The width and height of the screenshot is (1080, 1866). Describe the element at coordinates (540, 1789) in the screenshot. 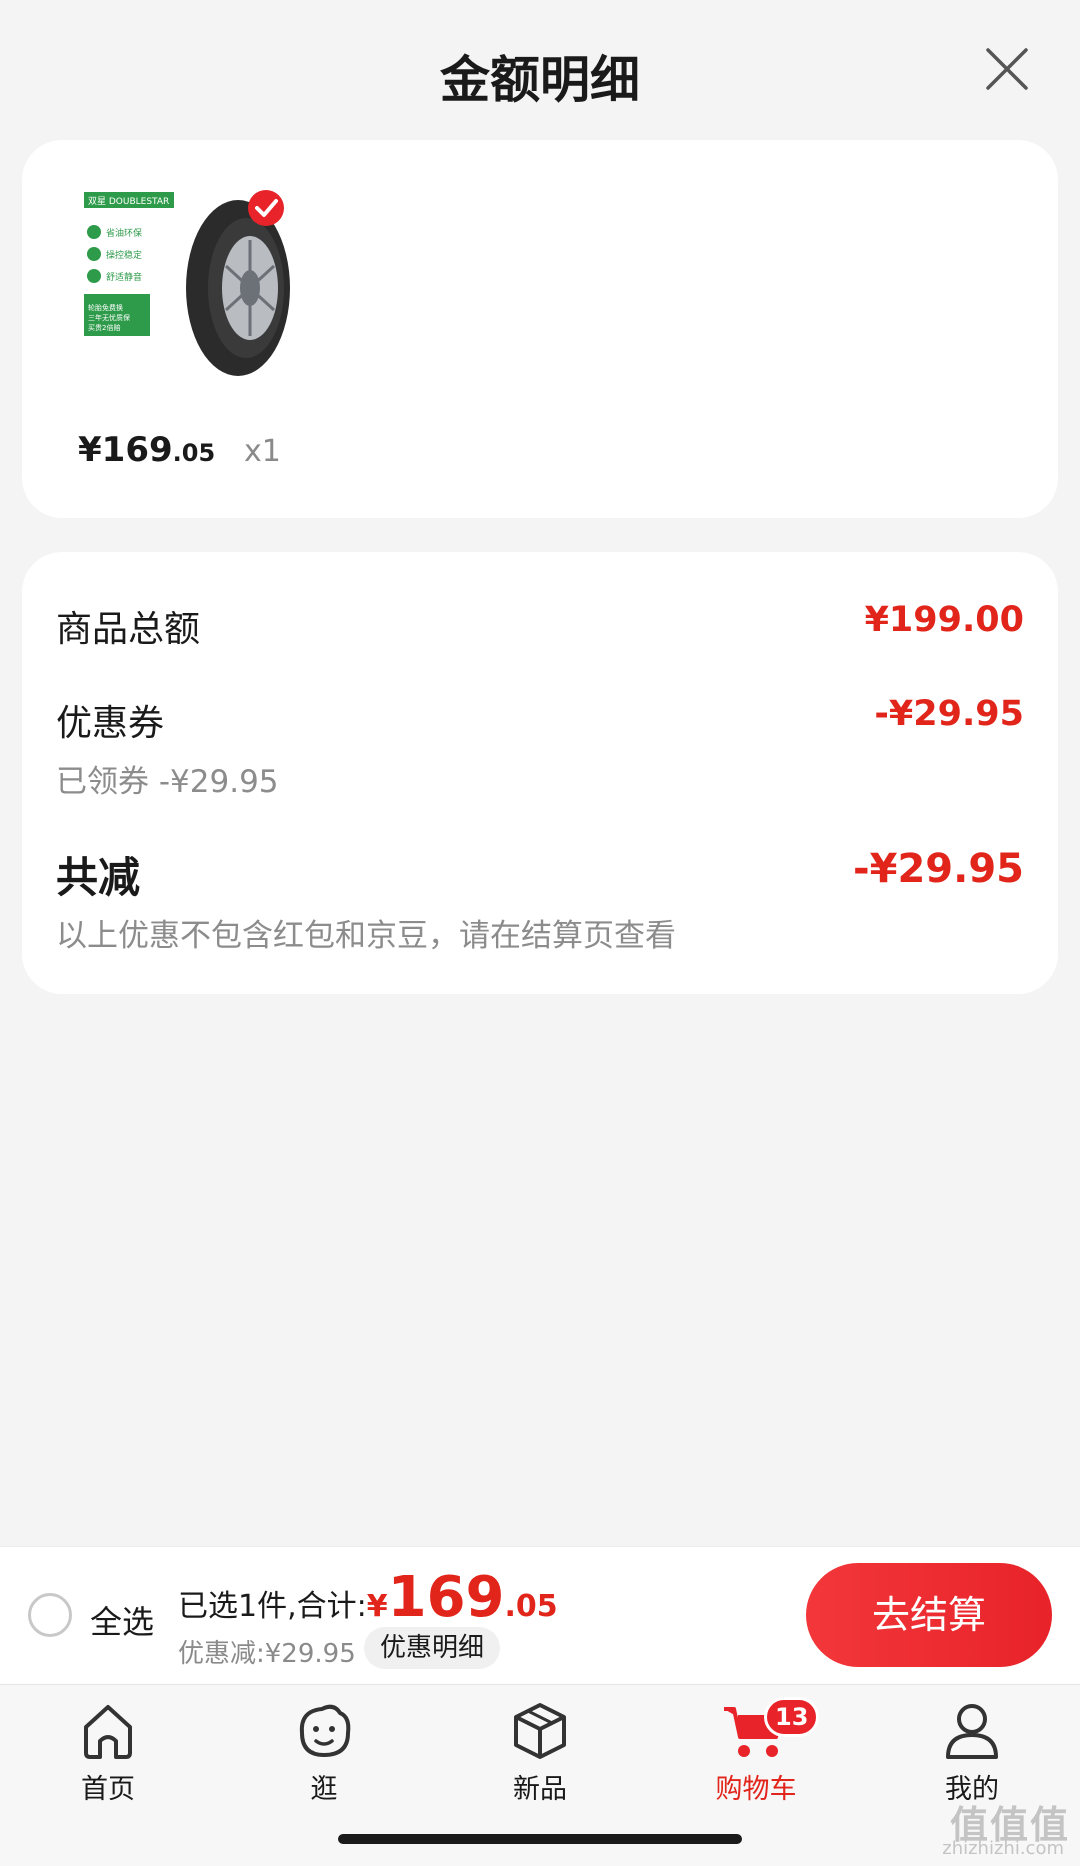

I see `tab-new-label: 新品` at that location.